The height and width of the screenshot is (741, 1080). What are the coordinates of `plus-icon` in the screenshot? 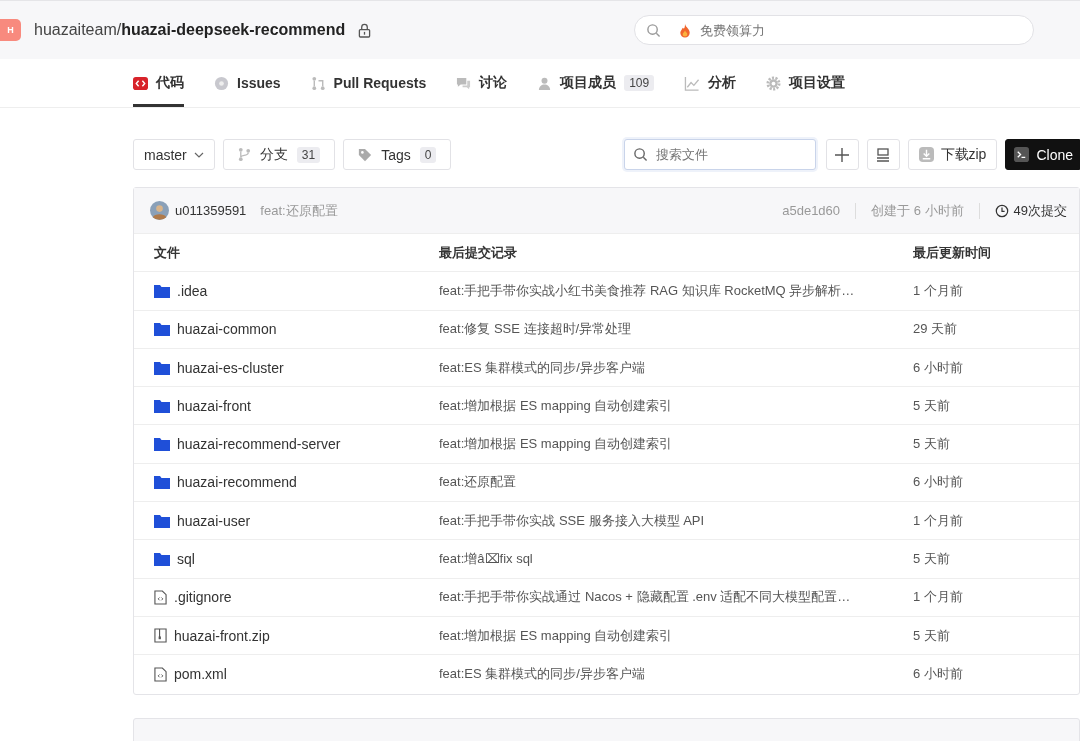 It's located at (842, 154).